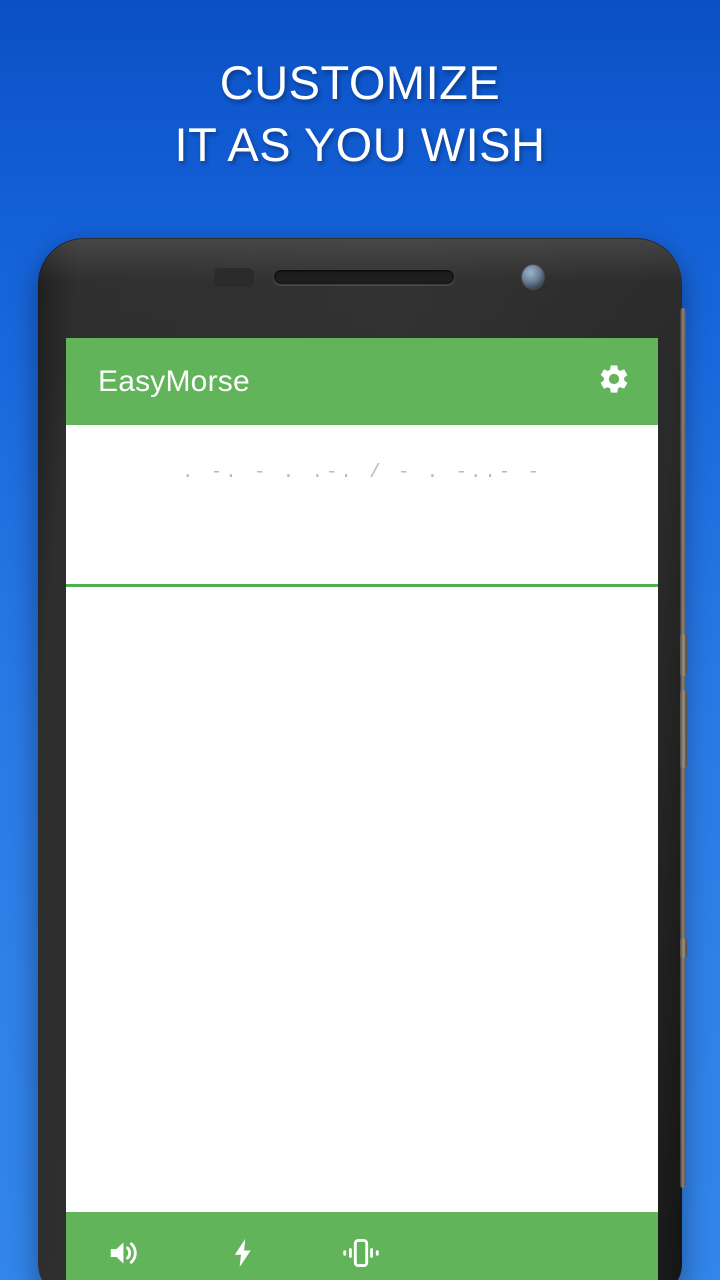  Describe the element at coordinates (360, 114) in the screenshot. I see `promo-headline: CUSTOMIZE IT AS YOU WISH` at that location.